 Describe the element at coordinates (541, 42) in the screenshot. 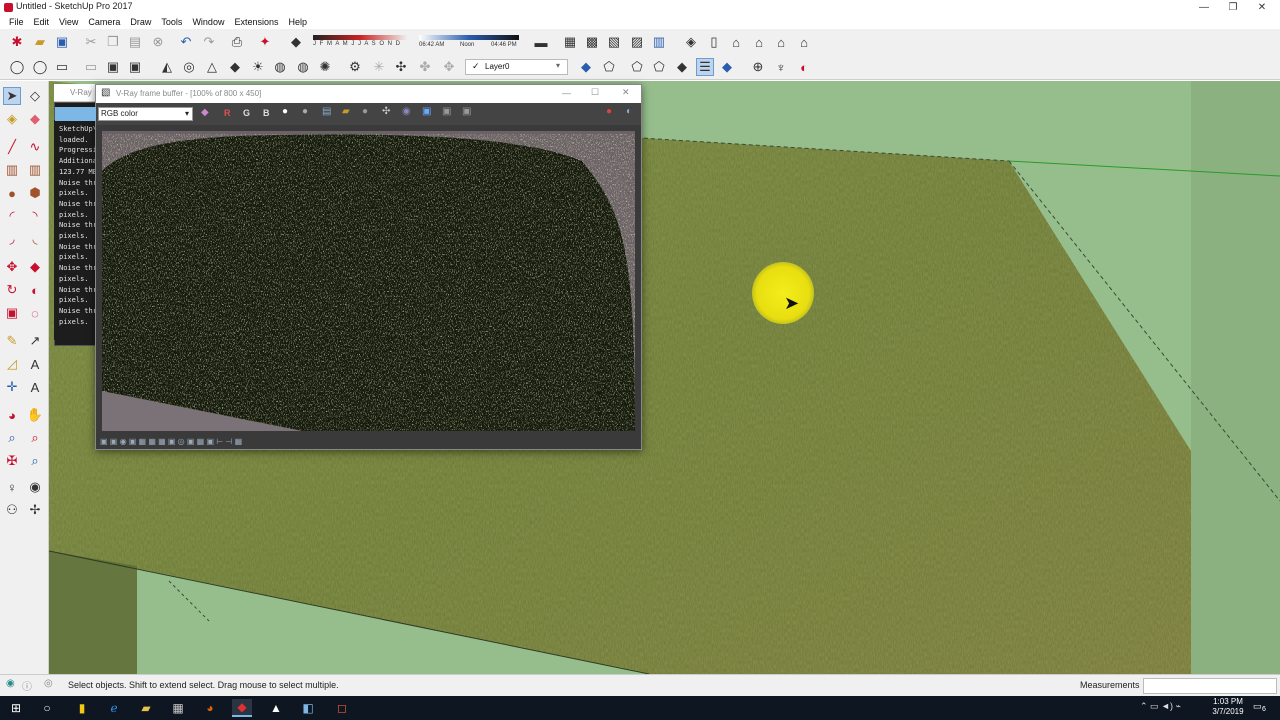

I see `component-icon: ▬` at that location.